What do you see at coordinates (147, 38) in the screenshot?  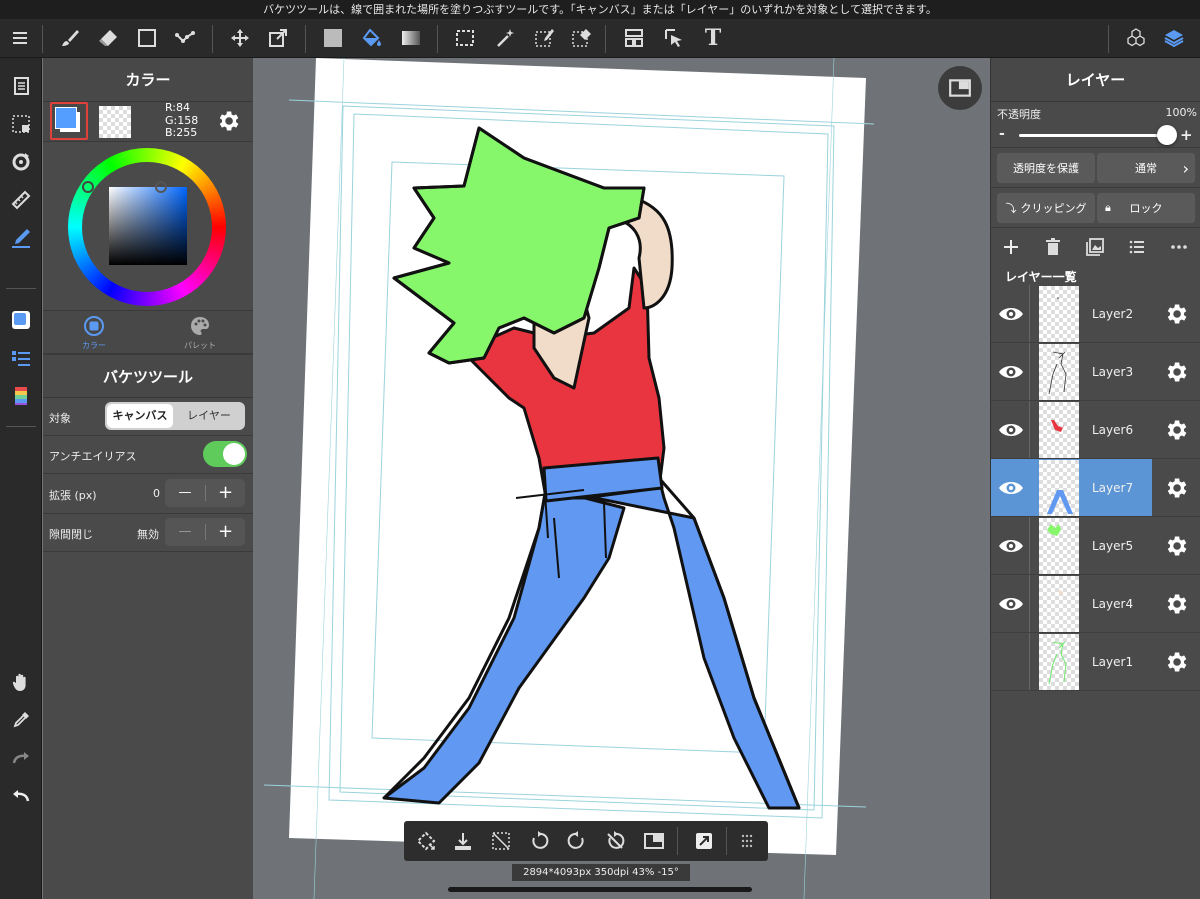 I see `rectangle-icon` at bounding box center [147, 38].